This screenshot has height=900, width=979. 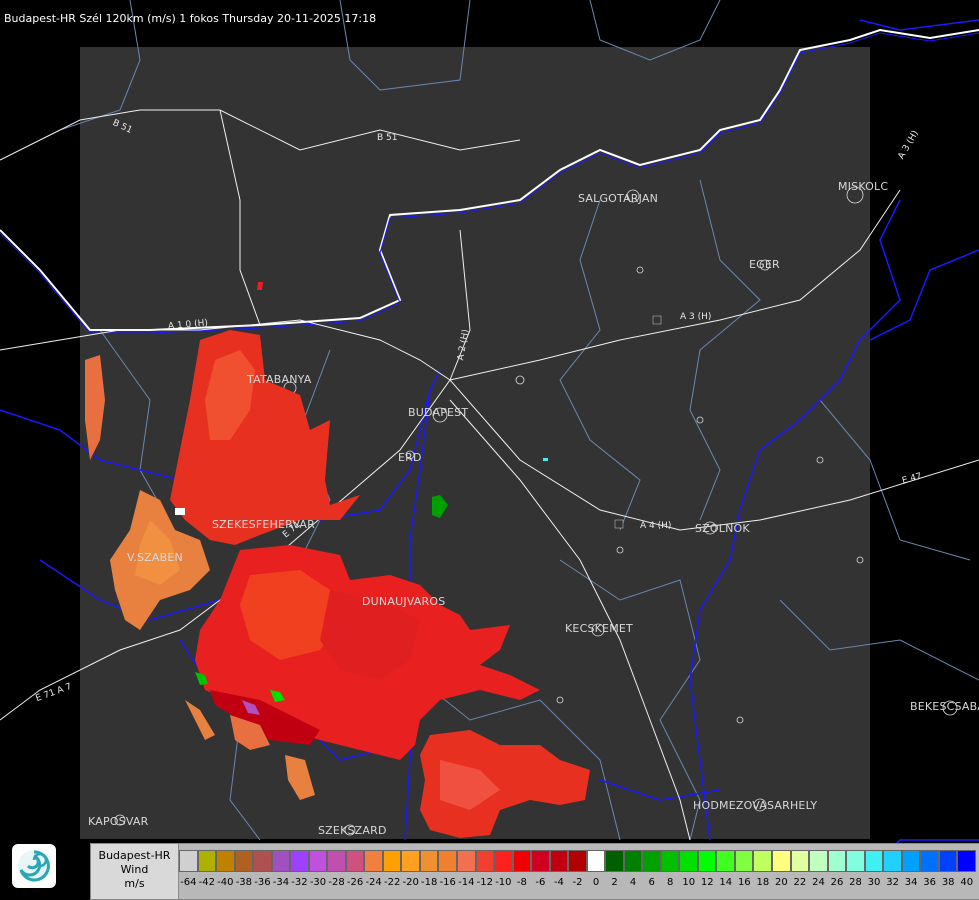 I want to click on place-label: MISKOLC, so click(x=863, y=186).